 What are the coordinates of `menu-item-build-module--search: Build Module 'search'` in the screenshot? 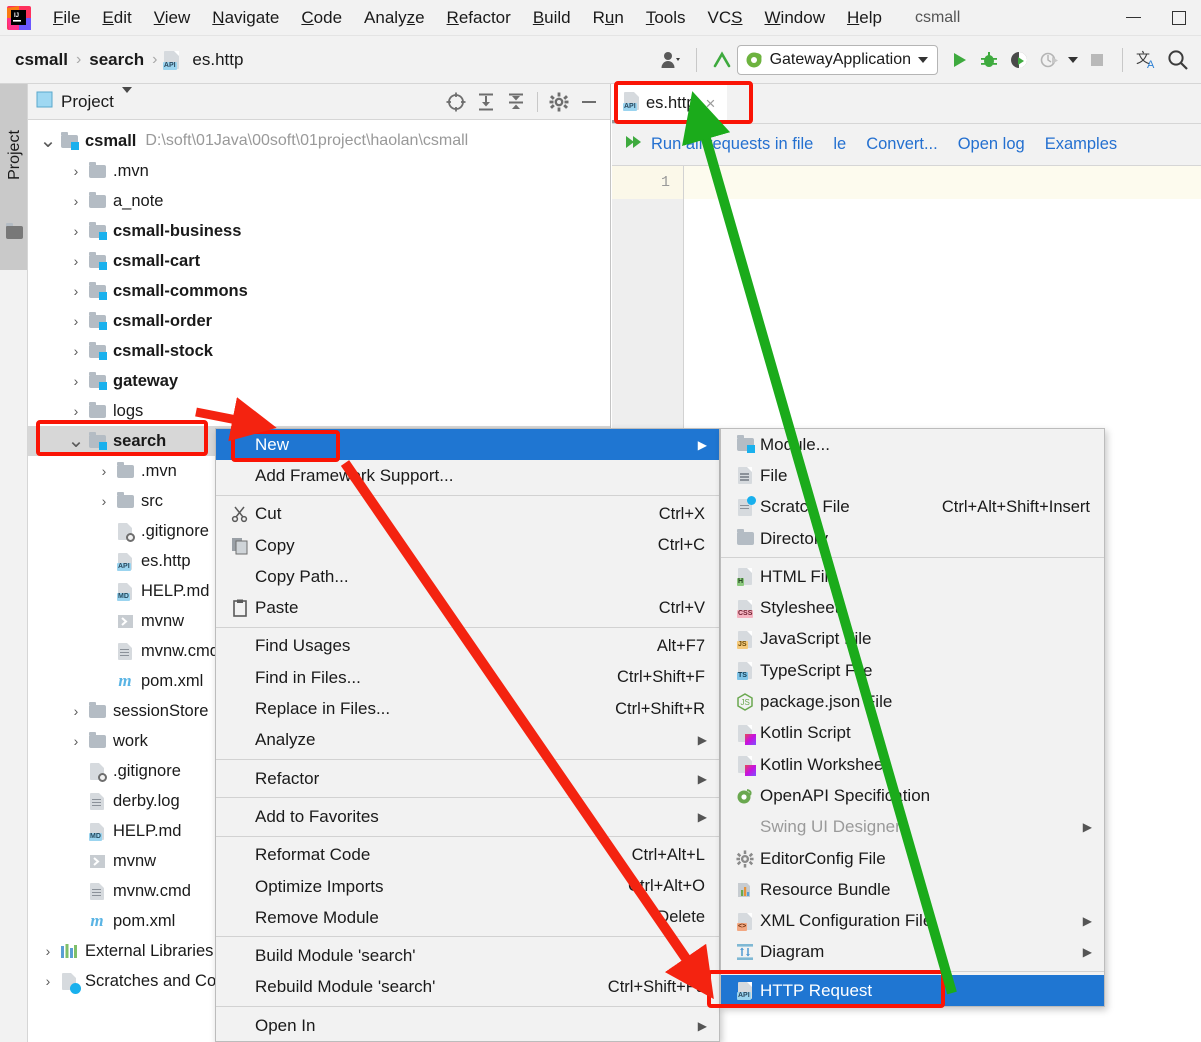 It's located at (467, 955).